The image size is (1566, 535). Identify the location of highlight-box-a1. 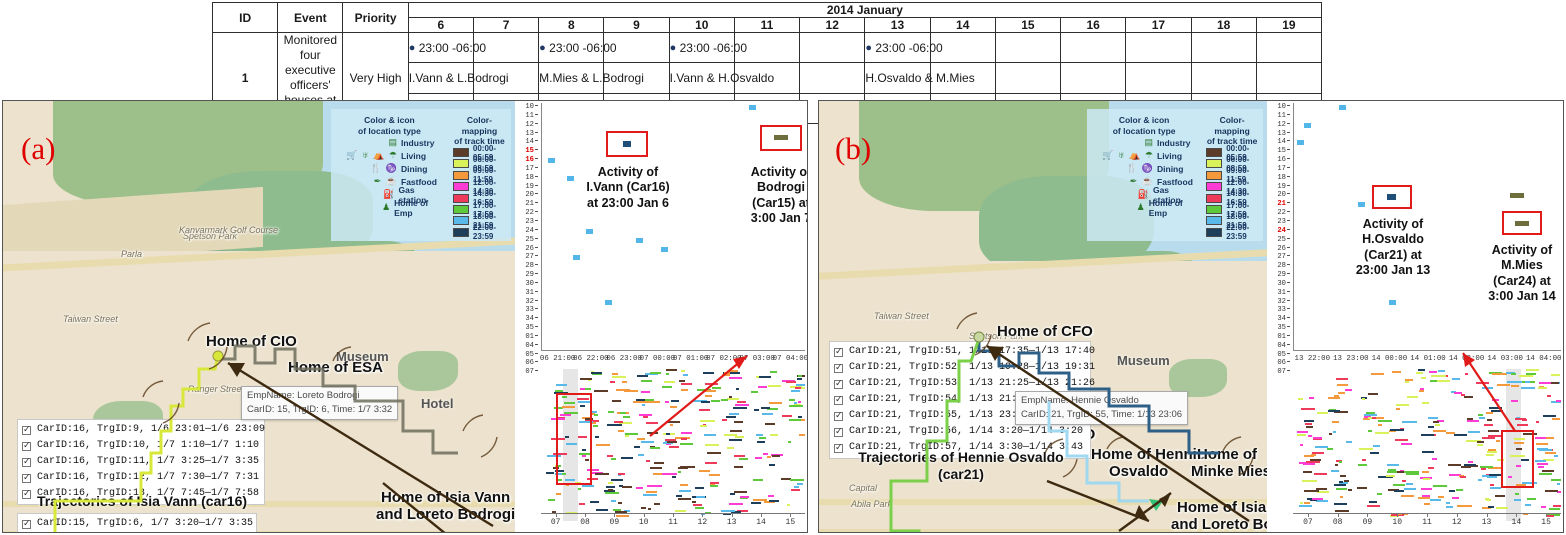
(627, 144).